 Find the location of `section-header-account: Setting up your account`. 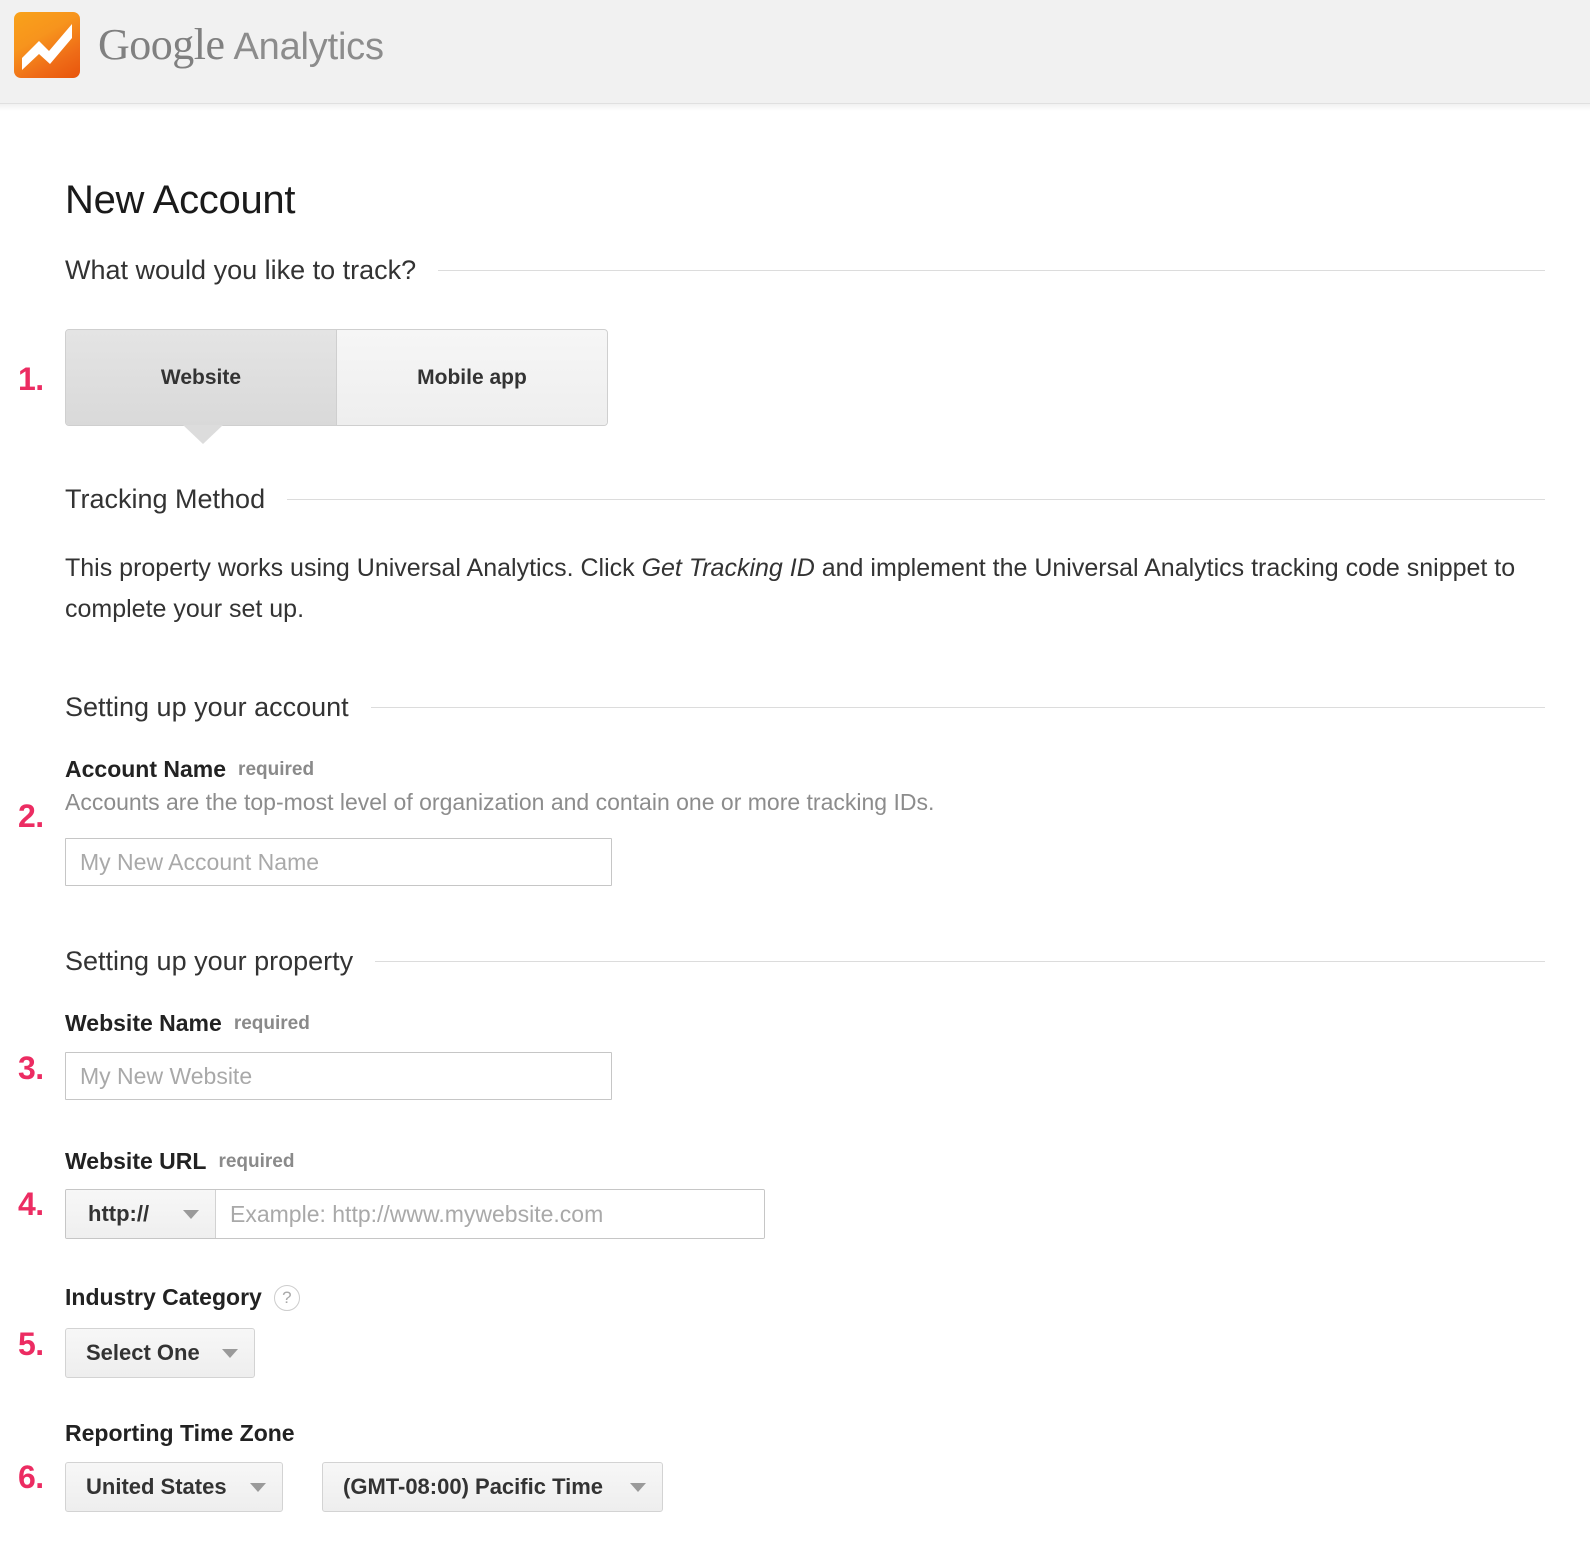

section-header-account: Setting up your account is located at coordinates (805, 707).